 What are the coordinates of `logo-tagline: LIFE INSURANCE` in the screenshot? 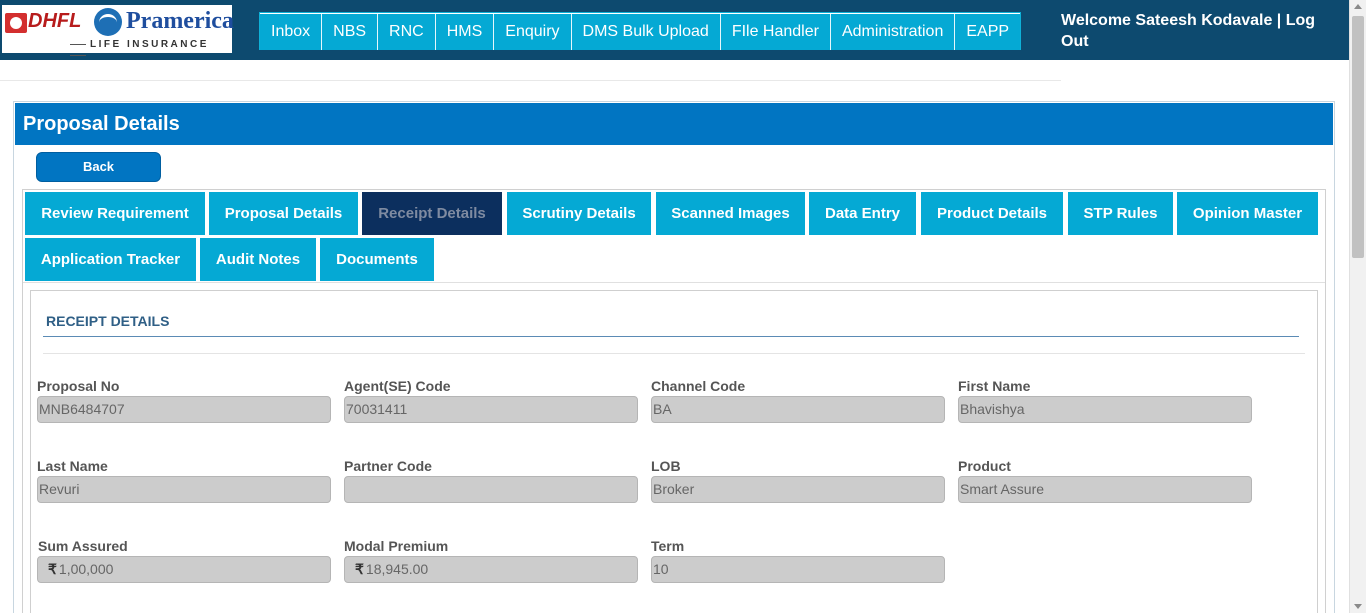 It's located at (149, 50).